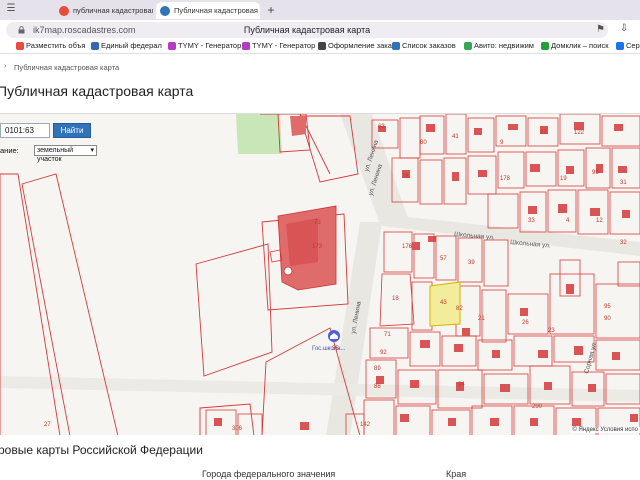  What do you see at coordinates (607, 319) in the screenshot?
I see `parcel-number: 90` at bounding box center [607, 319].